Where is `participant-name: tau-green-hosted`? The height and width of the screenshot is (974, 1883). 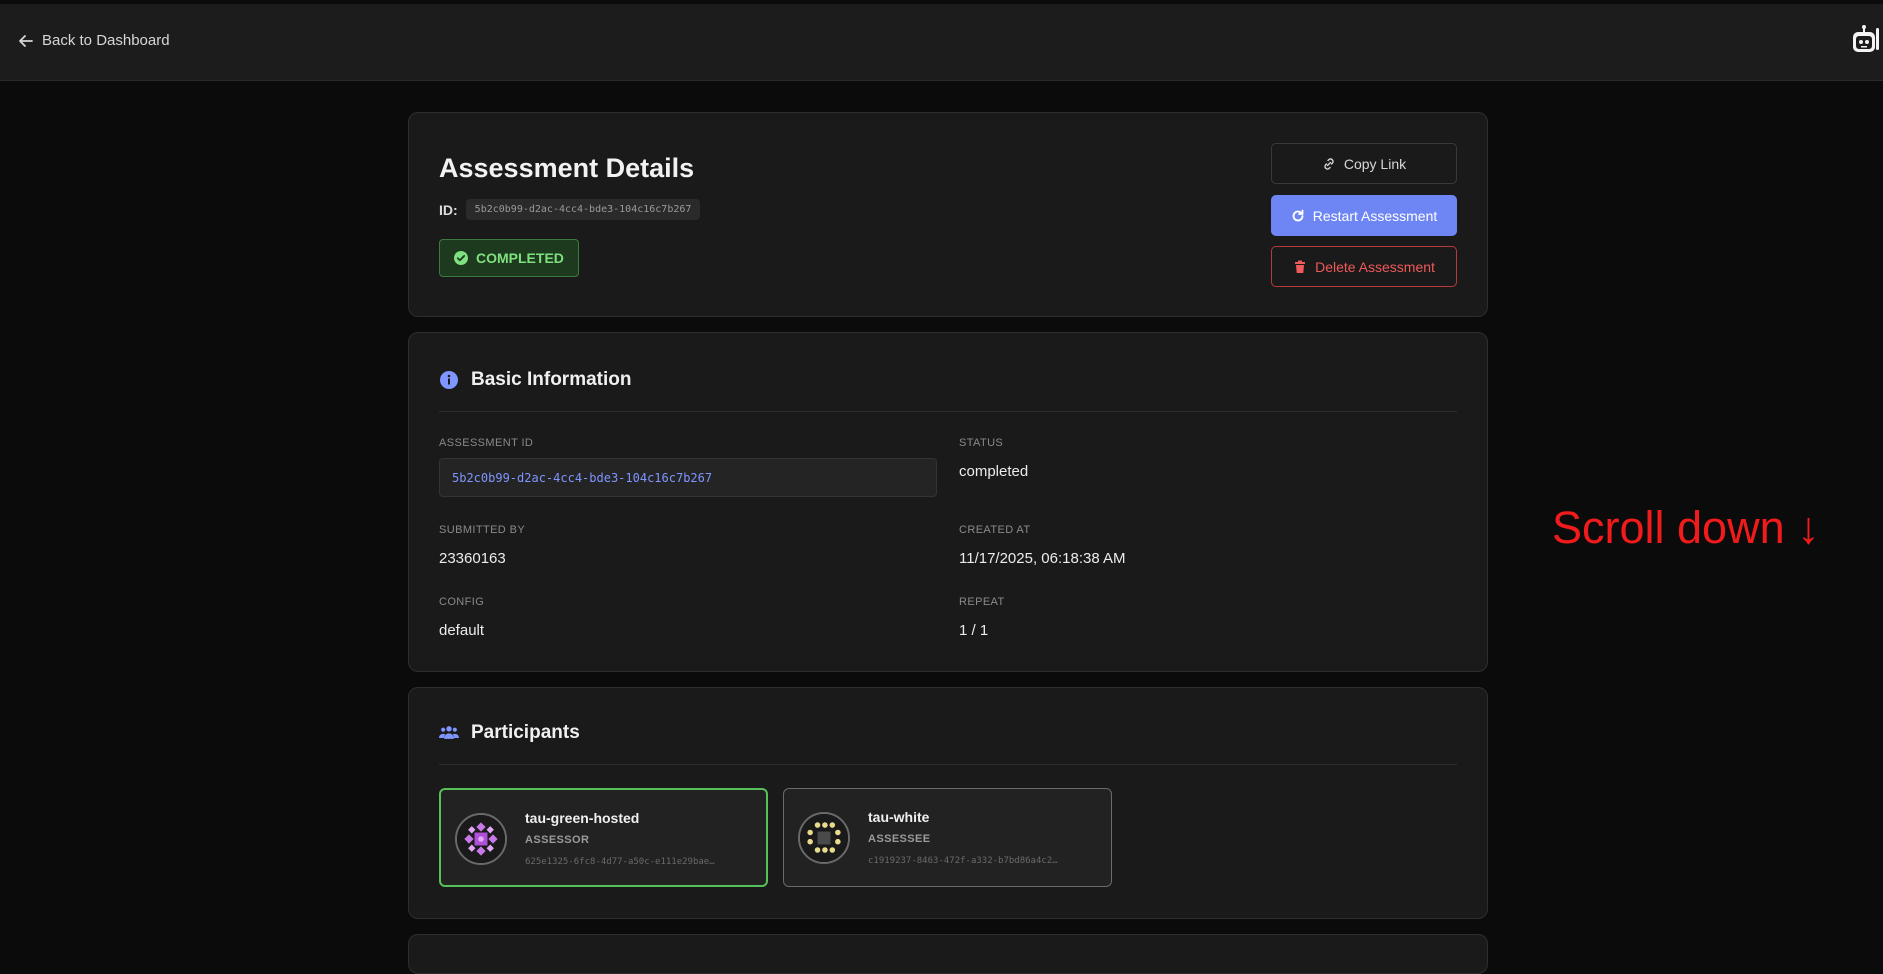 participant-name: tau-green-hosted is located at coordinates (582, 818).